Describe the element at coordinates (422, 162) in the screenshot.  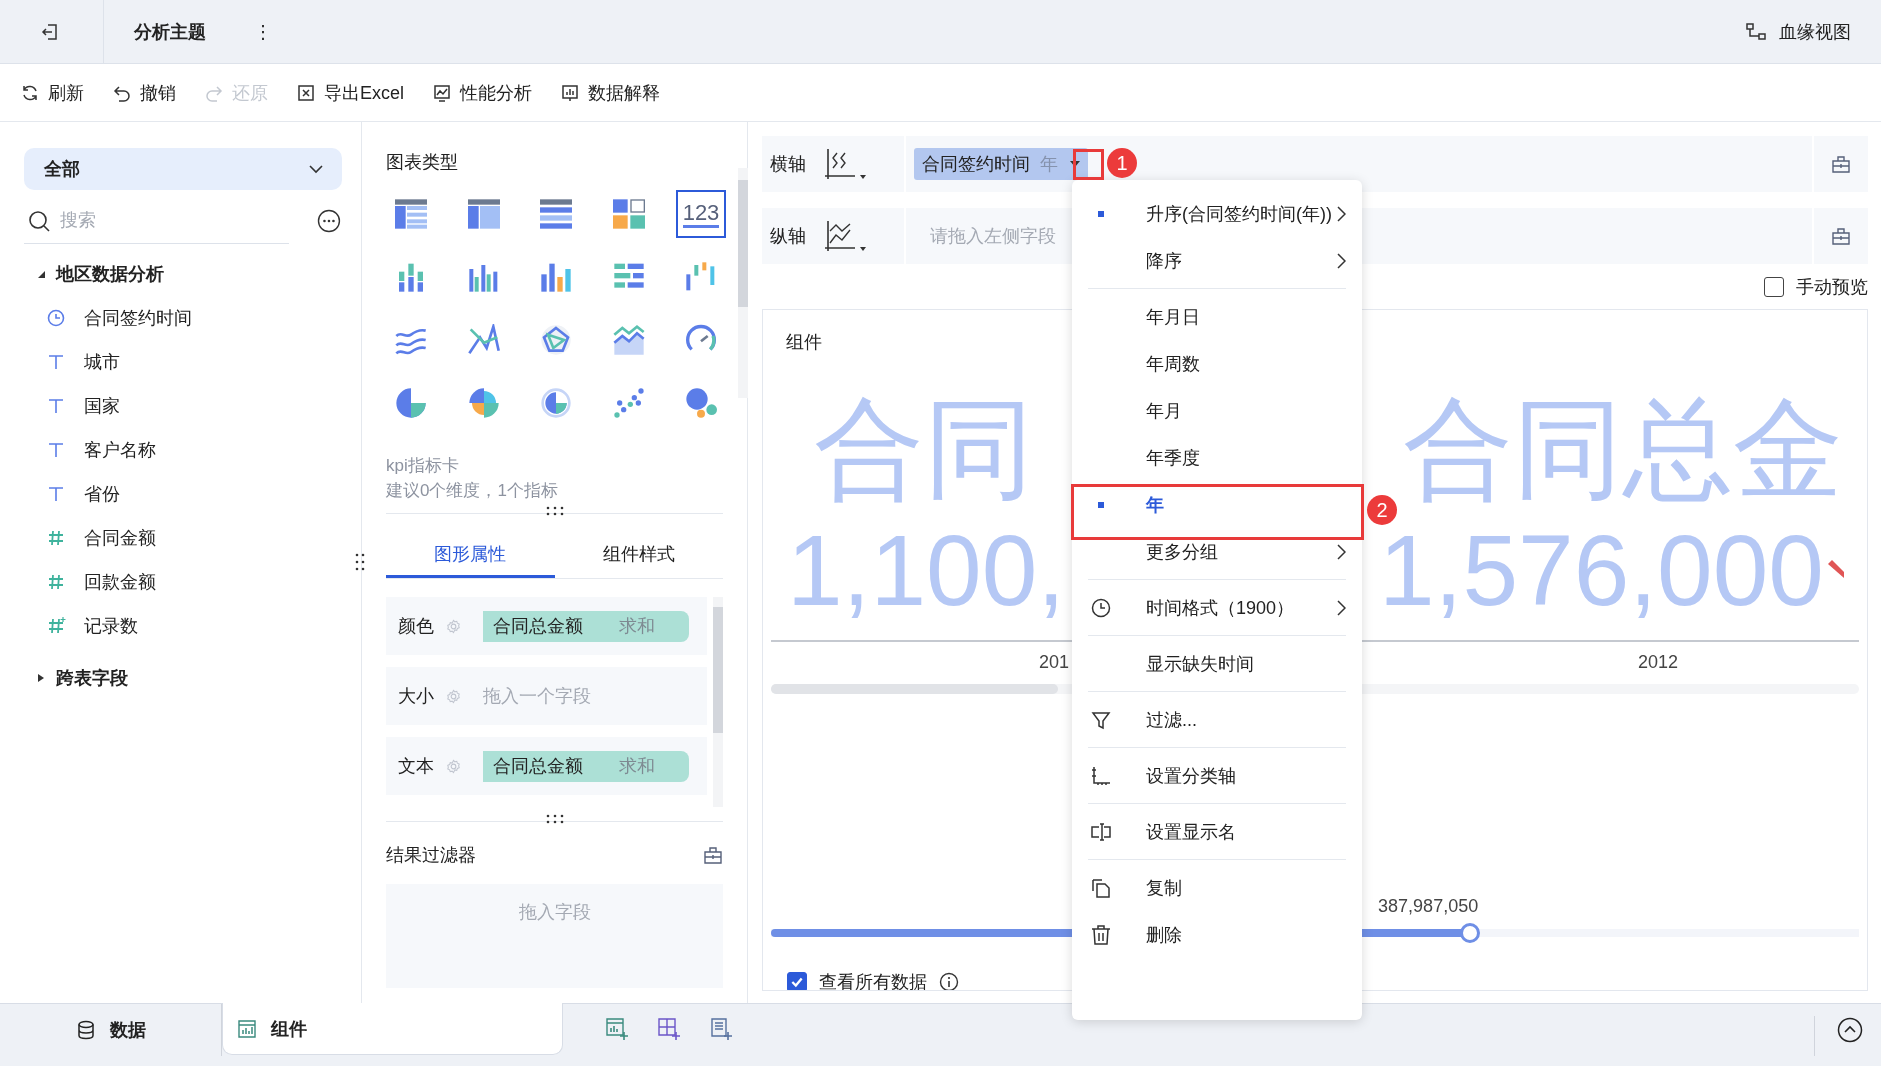
I see `section-title: 图表类型` at that location.